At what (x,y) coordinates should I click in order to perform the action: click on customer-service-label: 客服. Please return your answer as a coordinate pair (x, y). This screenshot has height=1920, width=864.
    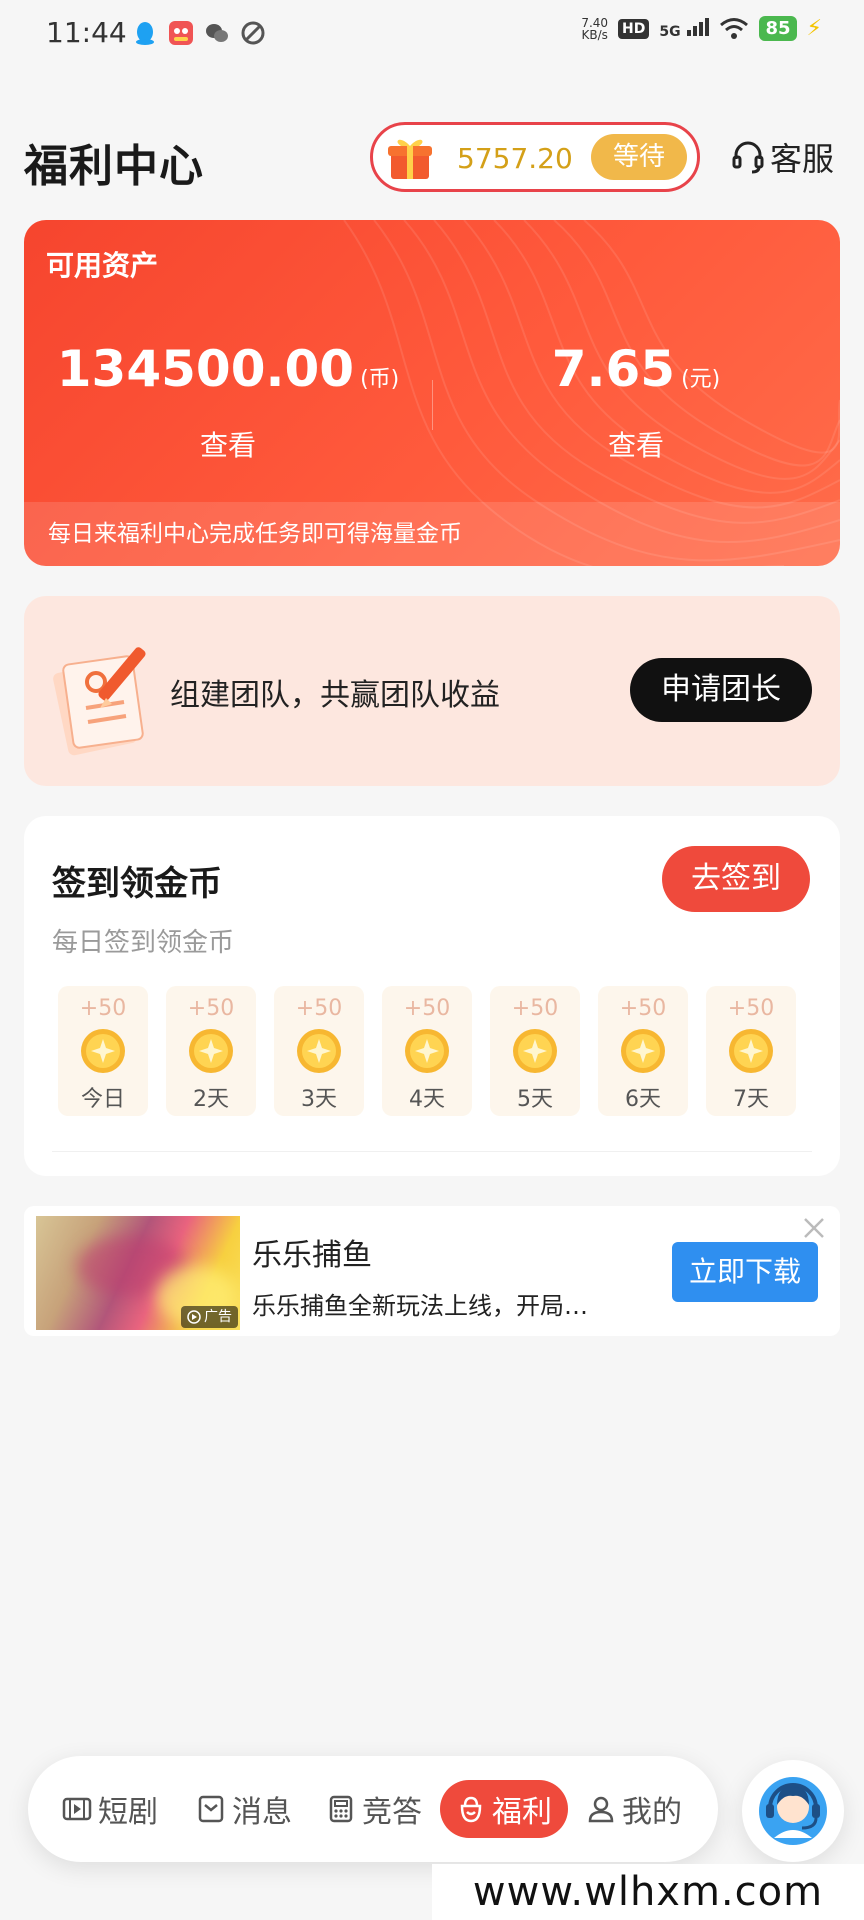
    Looking at the image, I should click on (802, 159).